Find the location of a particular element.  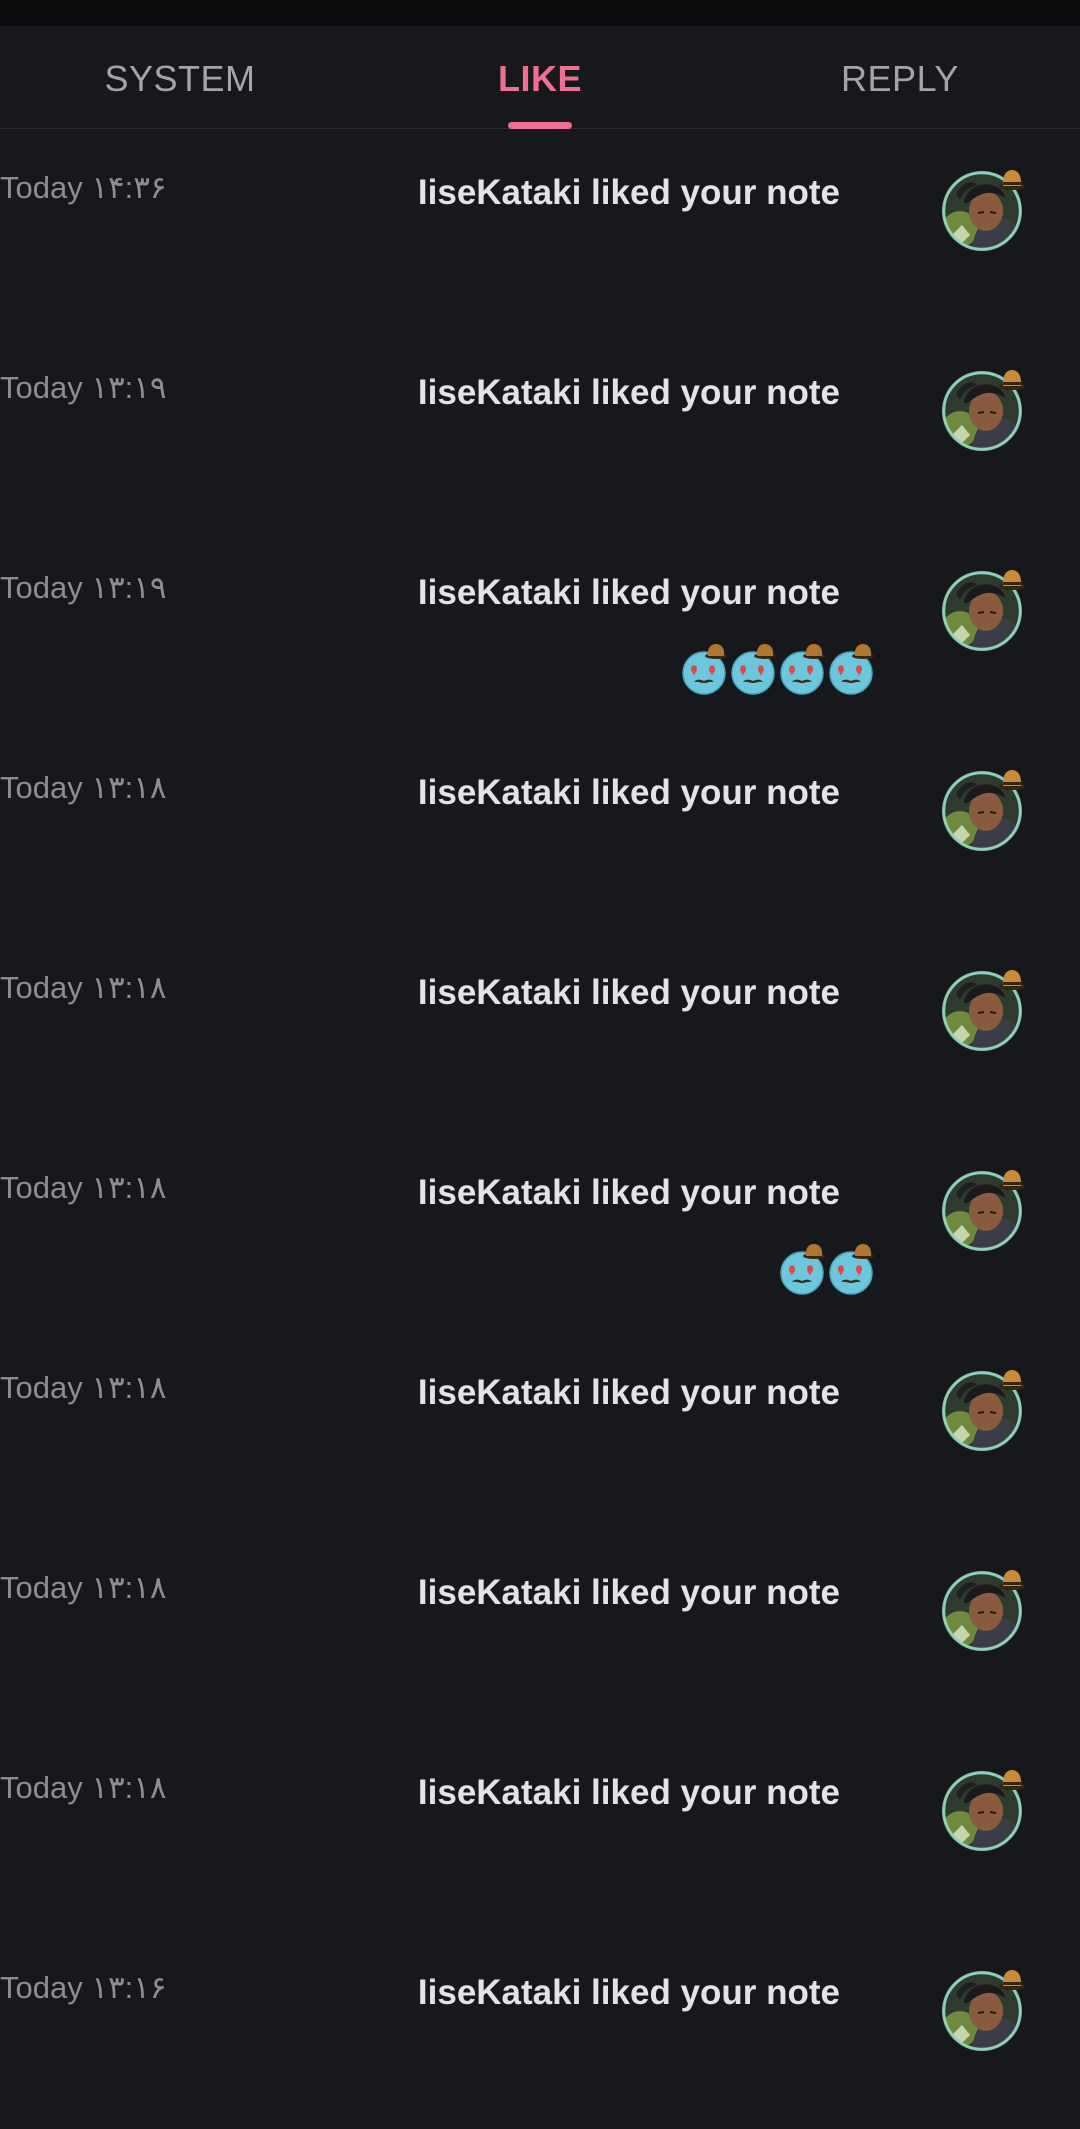

tab-bar: SYSTEM LIKE REPLY is located at coordinates (540, 77).